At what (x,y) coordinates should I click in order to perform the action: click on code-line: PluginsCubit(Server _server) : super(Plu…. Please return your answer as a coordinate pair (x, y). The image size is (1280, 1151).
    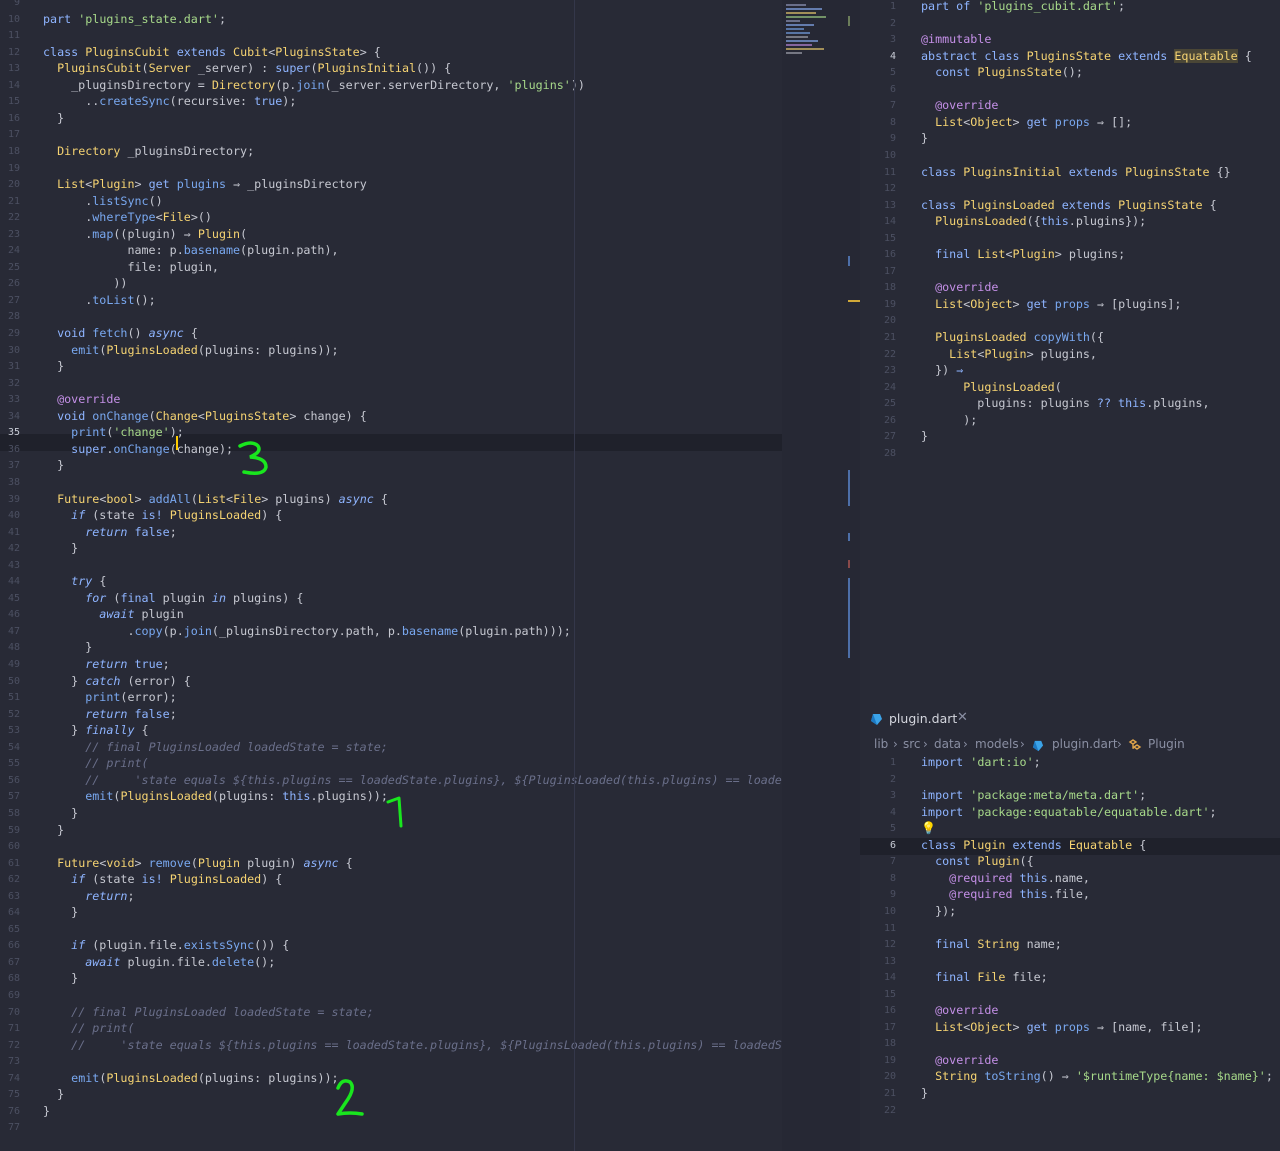
    Looking at the image, I should click on (247, 68).